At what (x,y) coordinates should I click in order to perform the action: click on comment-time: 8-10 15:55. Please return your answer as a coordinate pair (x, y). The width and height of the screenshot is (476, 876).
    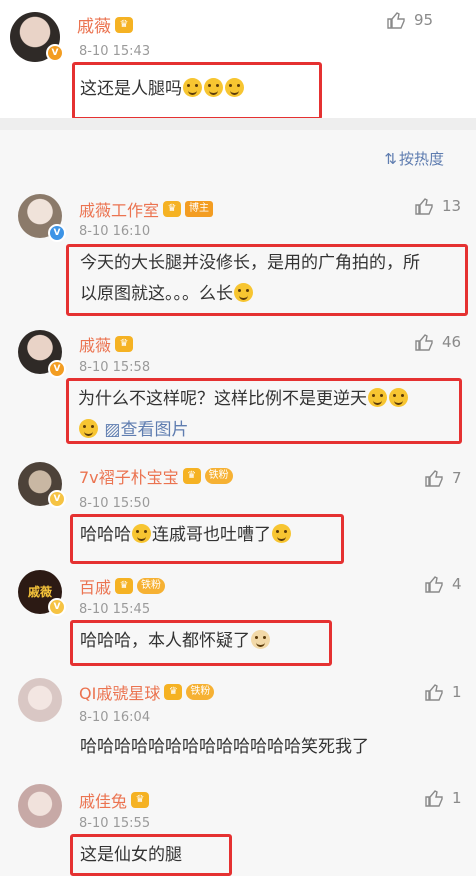
    Looking at the image, I should click on (115, 823).